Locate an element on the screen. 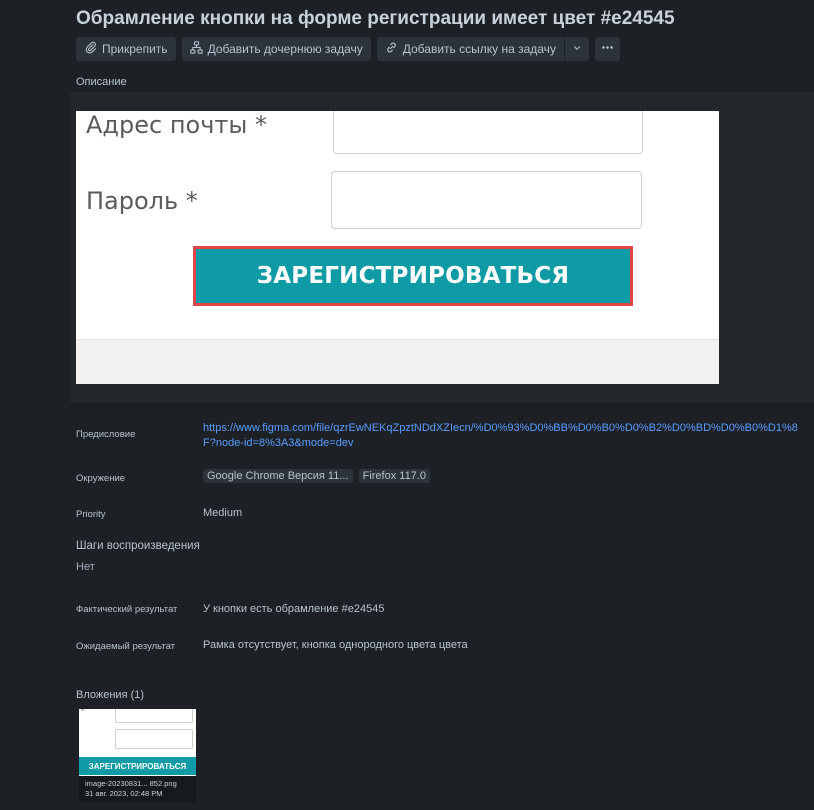 This screenshot has height=810, width=814. environment-tag: Firefox 117.0 is located at coordinates (394, 476).